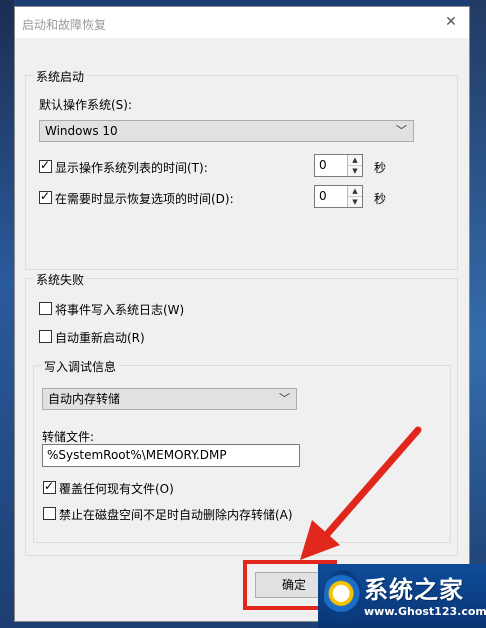 The height and width of the screenshot is (628, 486). I want to click on watermark-brand: 系统之家, so click(414, 590).